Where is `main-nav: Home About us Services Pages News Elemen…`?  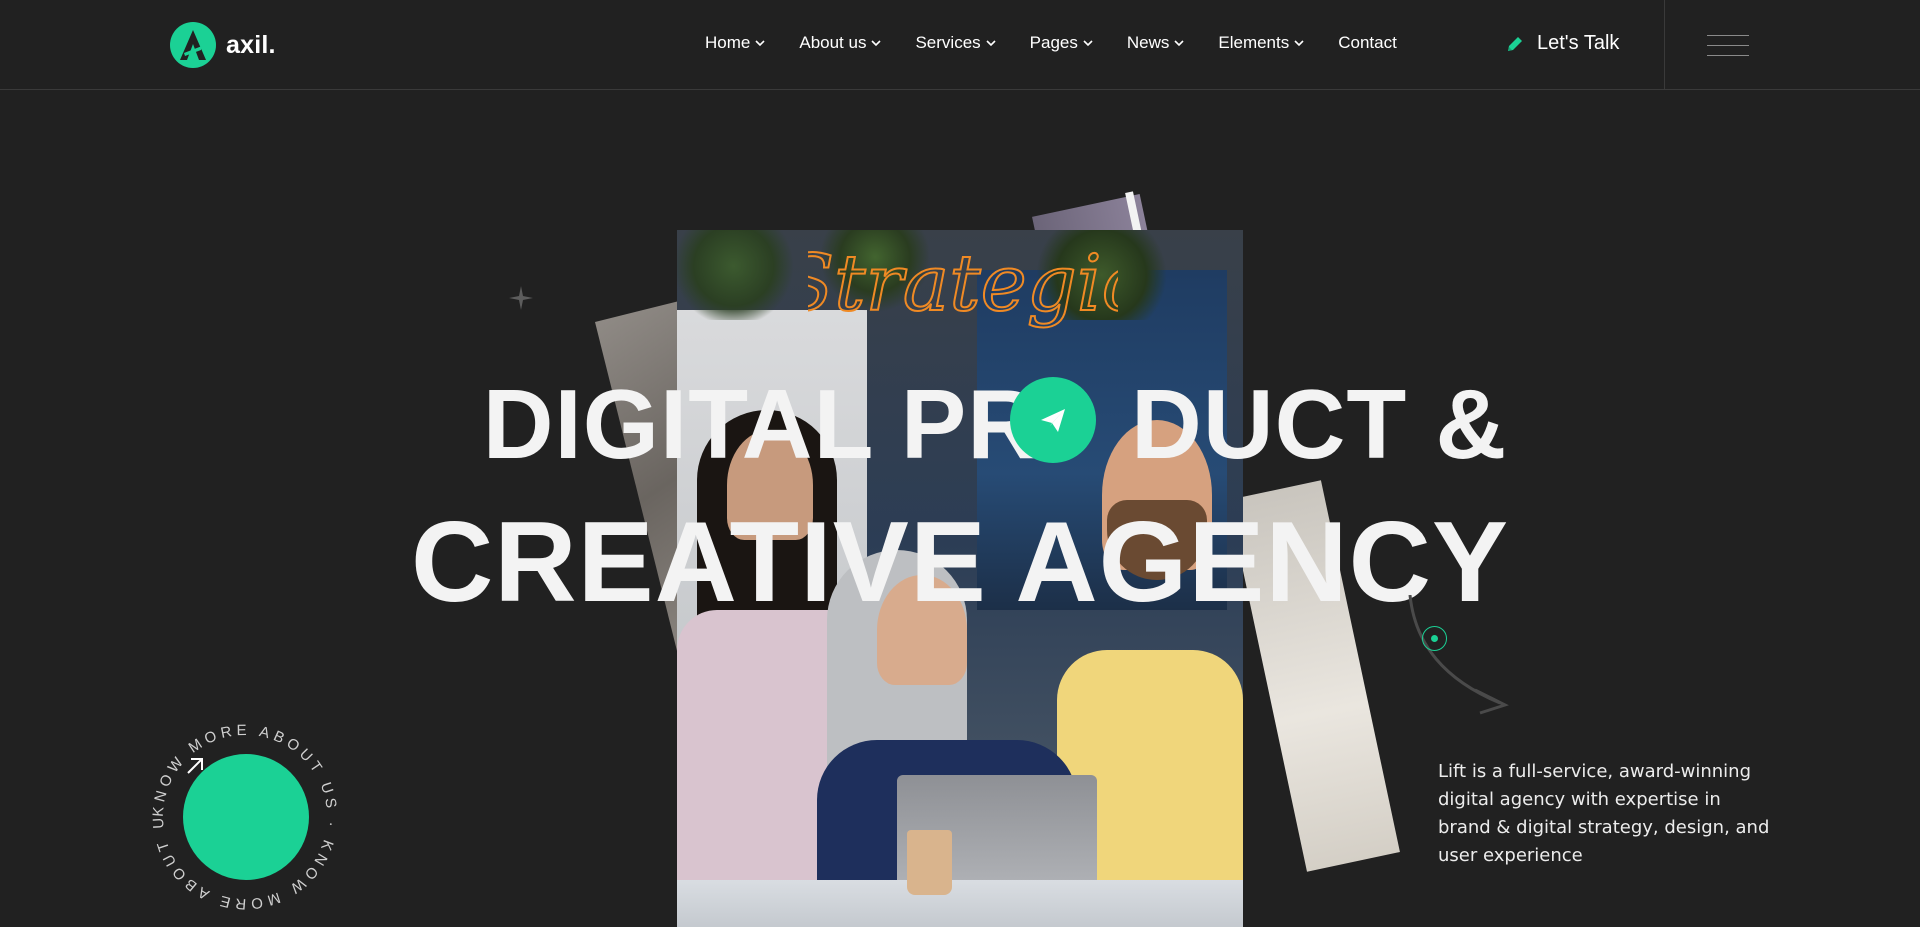 main-nav: Home About us Services Pages News Elemen… is located at coordinates (1051, 43).